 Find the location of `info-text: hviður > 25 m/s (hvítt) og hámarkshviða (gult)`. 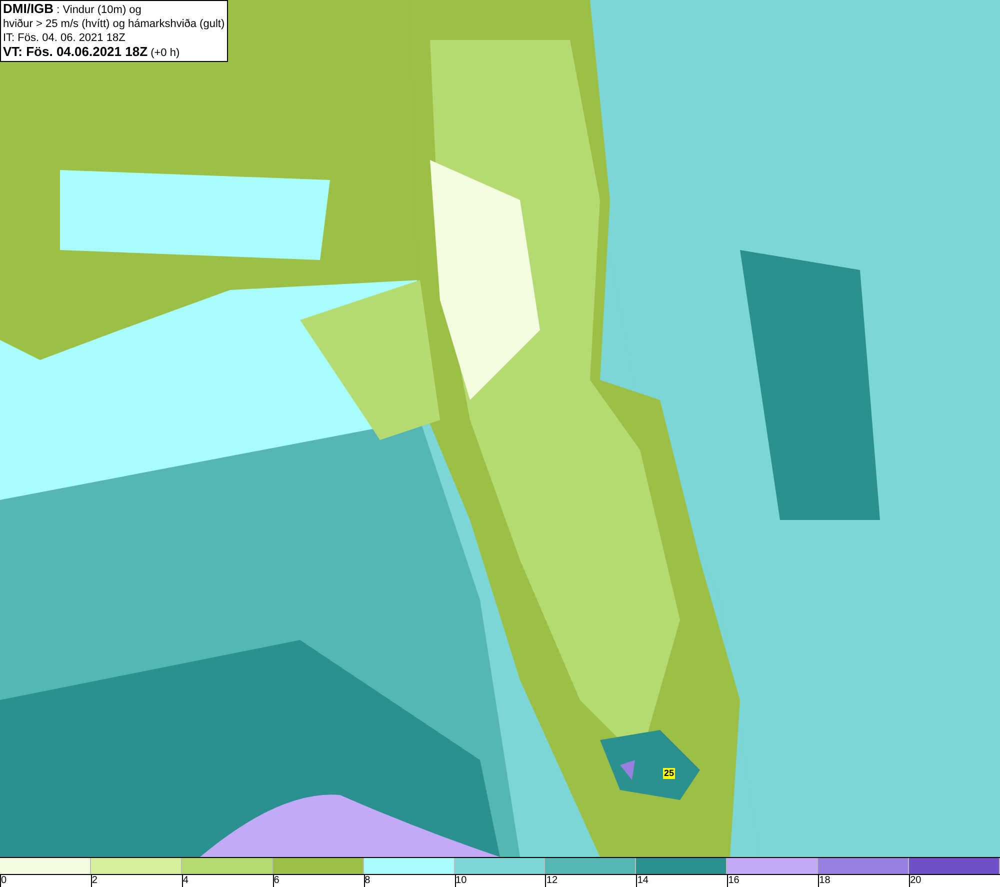

info-text: hviður > 25 m/s (hvítt) og hámarkshviða (gult) is located at coordinates (114, 24).